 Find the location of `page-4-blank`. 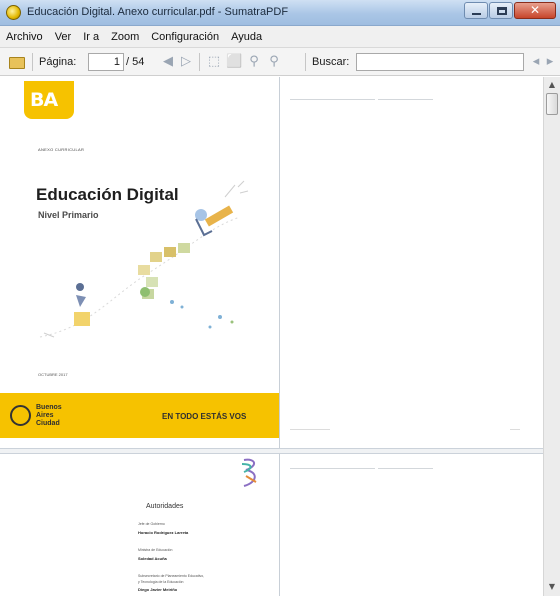

page-4-blank is located at coordinates (411, 525).